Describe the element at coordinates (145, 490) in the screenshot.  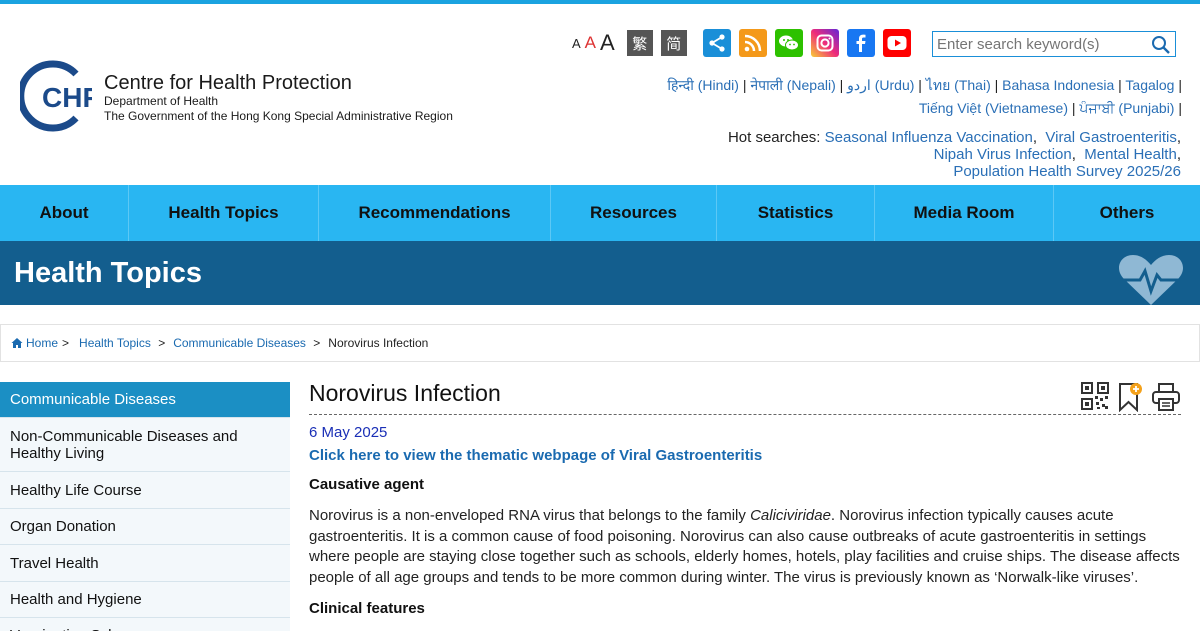
I see `sidebar-item-healthy-life-course: Healthy Life Course` at that location.